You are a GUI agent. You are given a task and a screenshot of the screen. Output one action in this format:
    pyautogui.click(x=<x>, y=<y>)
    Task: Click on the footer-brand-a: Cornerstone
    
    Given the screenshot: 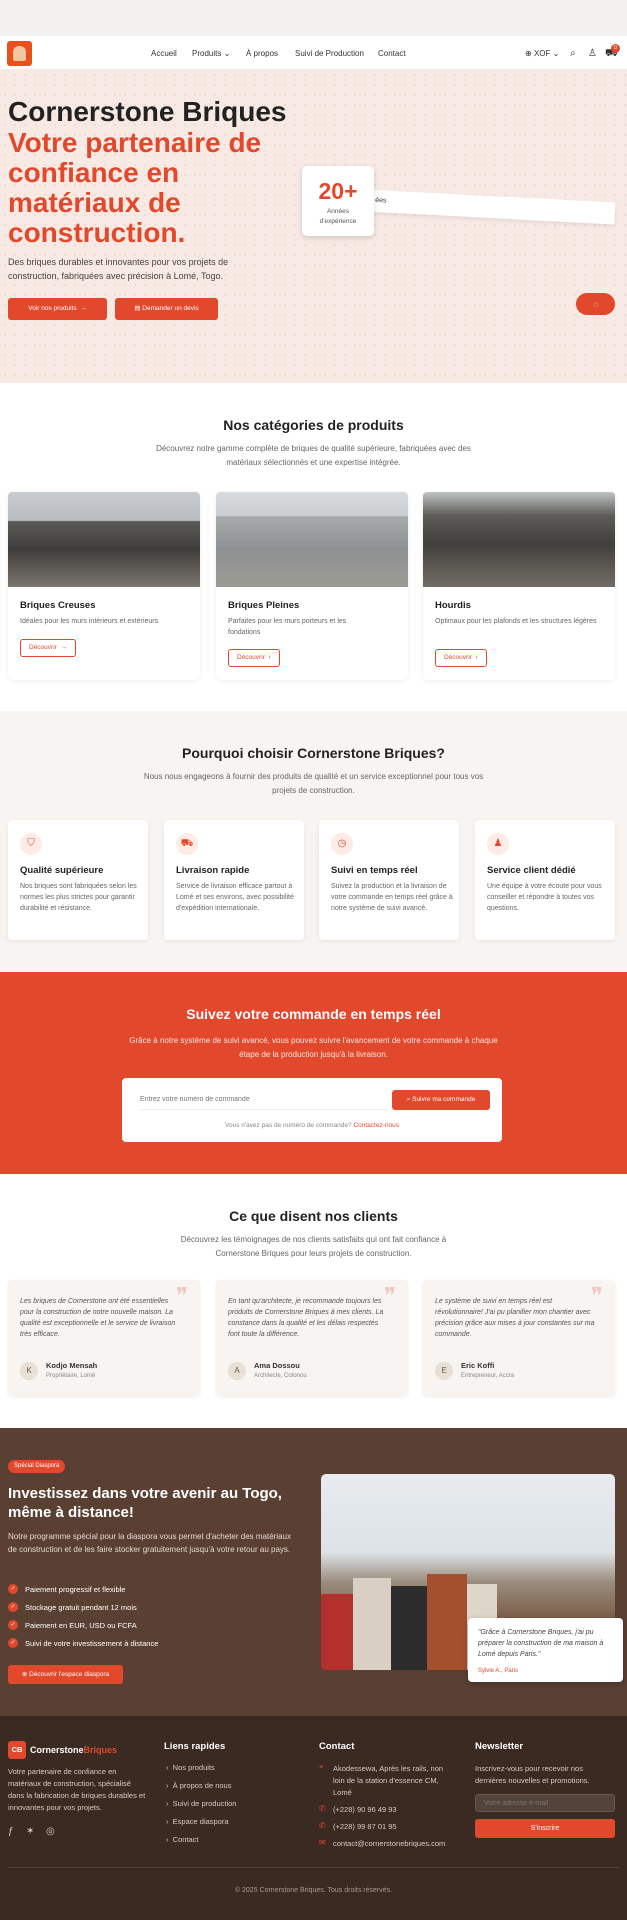 What is the action you would take?
    pyautogui.click(x=57, y=1750)
    